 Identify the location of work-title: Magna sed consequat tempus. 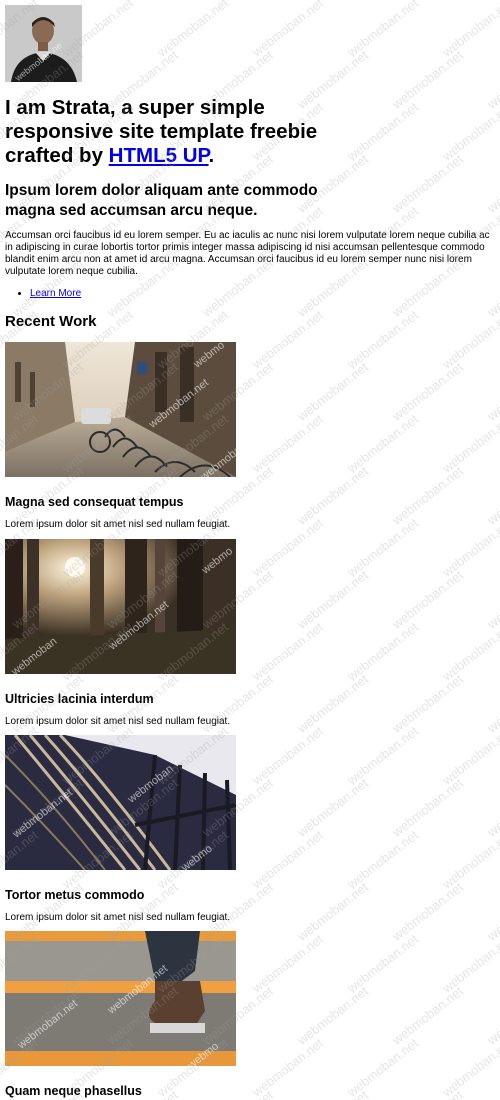
(94, 502).